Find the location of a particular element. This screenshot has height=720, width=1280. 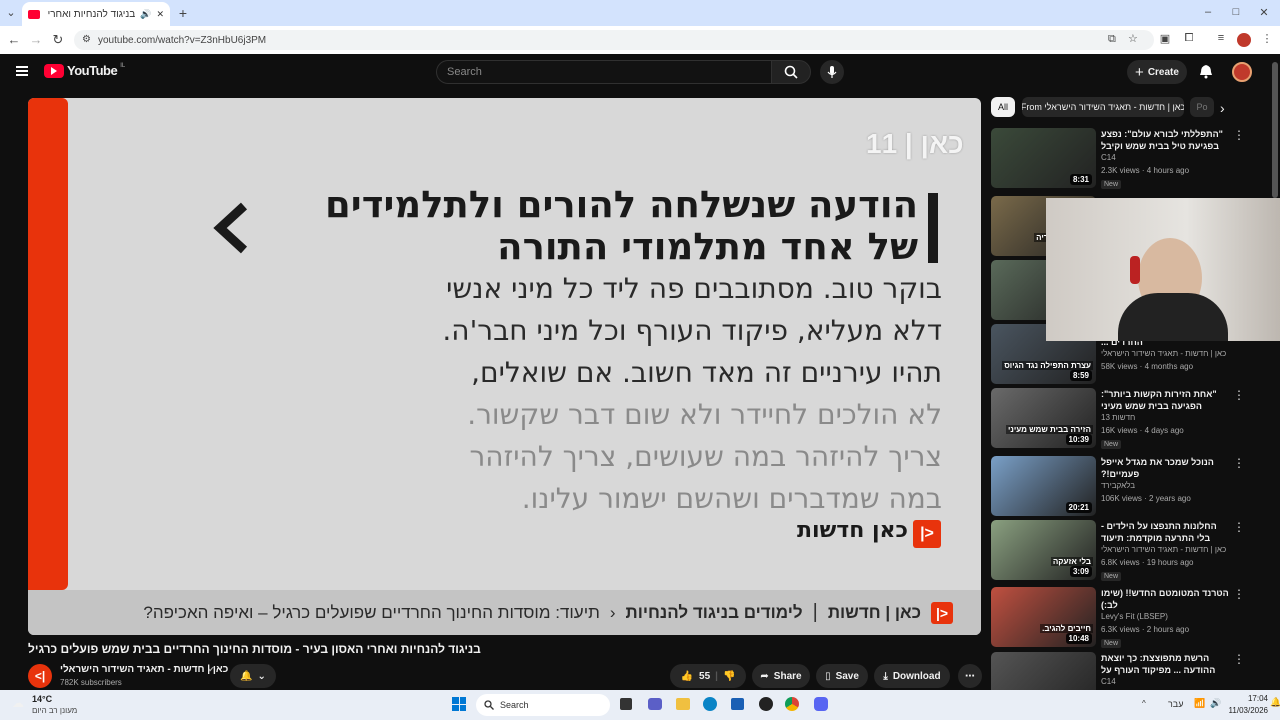

clock-date: 11/03/2026 is located at coordinates (1243, 710).